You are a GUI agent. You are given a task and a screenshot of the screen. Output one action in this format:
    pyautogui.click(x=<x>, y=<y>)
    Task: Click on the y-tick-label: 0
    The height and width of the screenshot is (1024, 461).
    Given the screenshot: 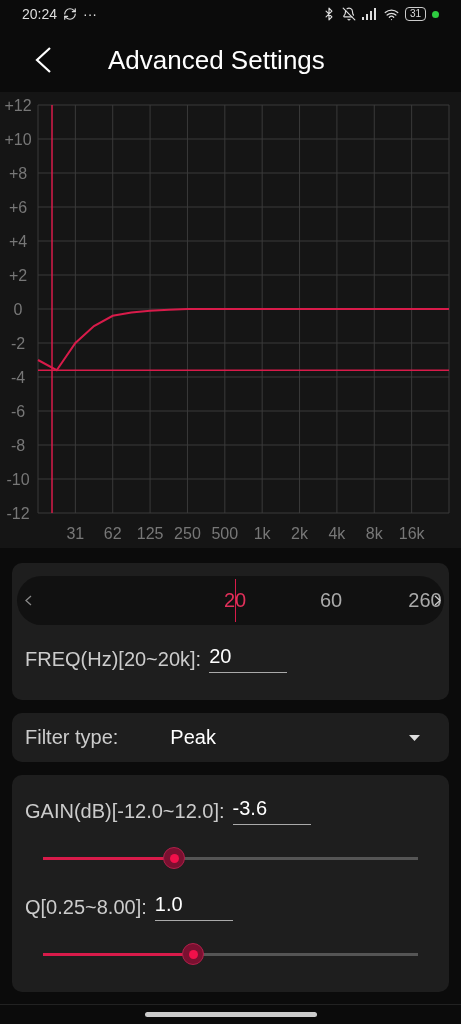 What is the action you would take?
    pyautogui.click(x=18, y=309)
    